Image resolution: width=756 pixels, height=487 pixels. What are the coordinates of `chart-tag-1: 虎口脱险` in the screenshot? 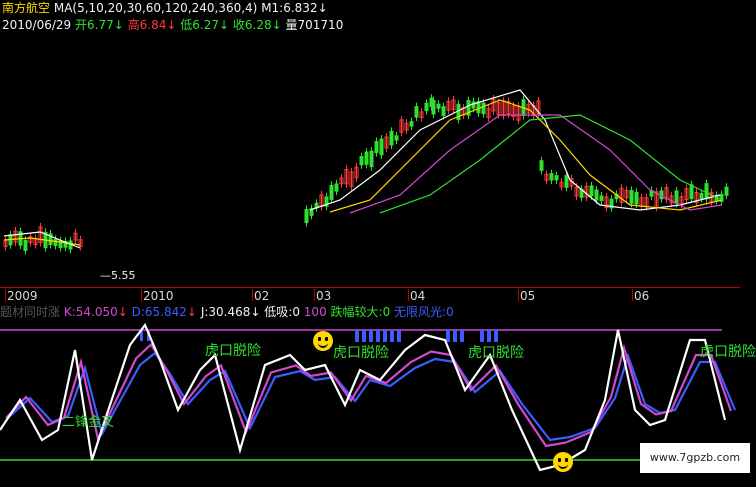 It's located at (233, 351).